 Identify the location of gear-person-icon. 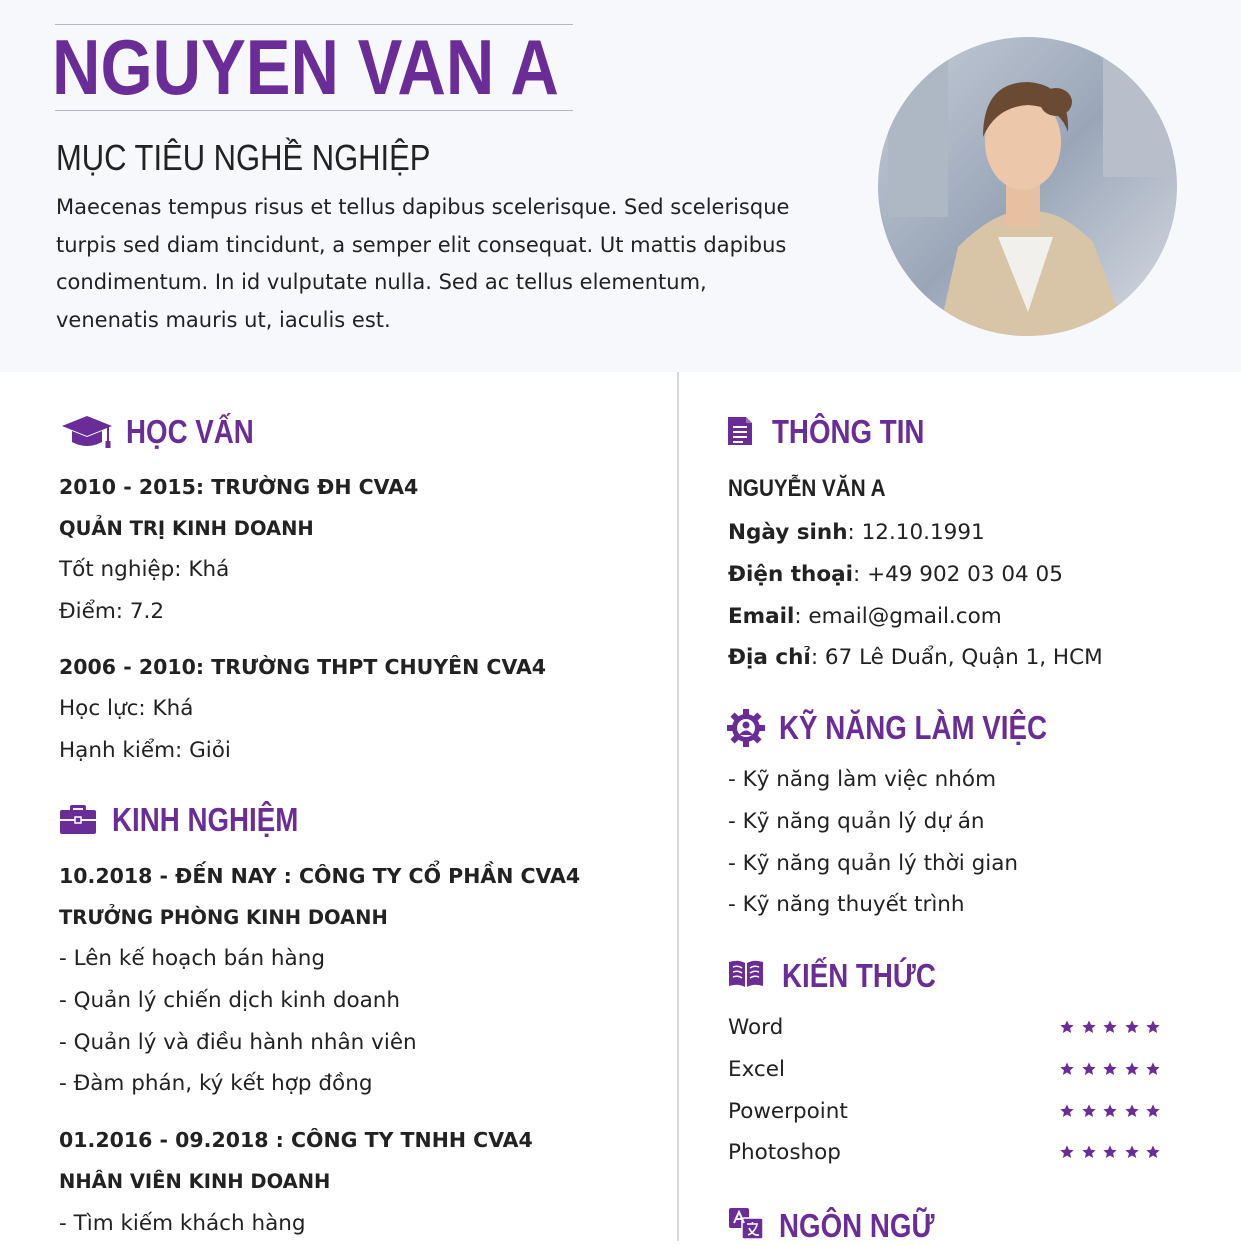
(746, 728).